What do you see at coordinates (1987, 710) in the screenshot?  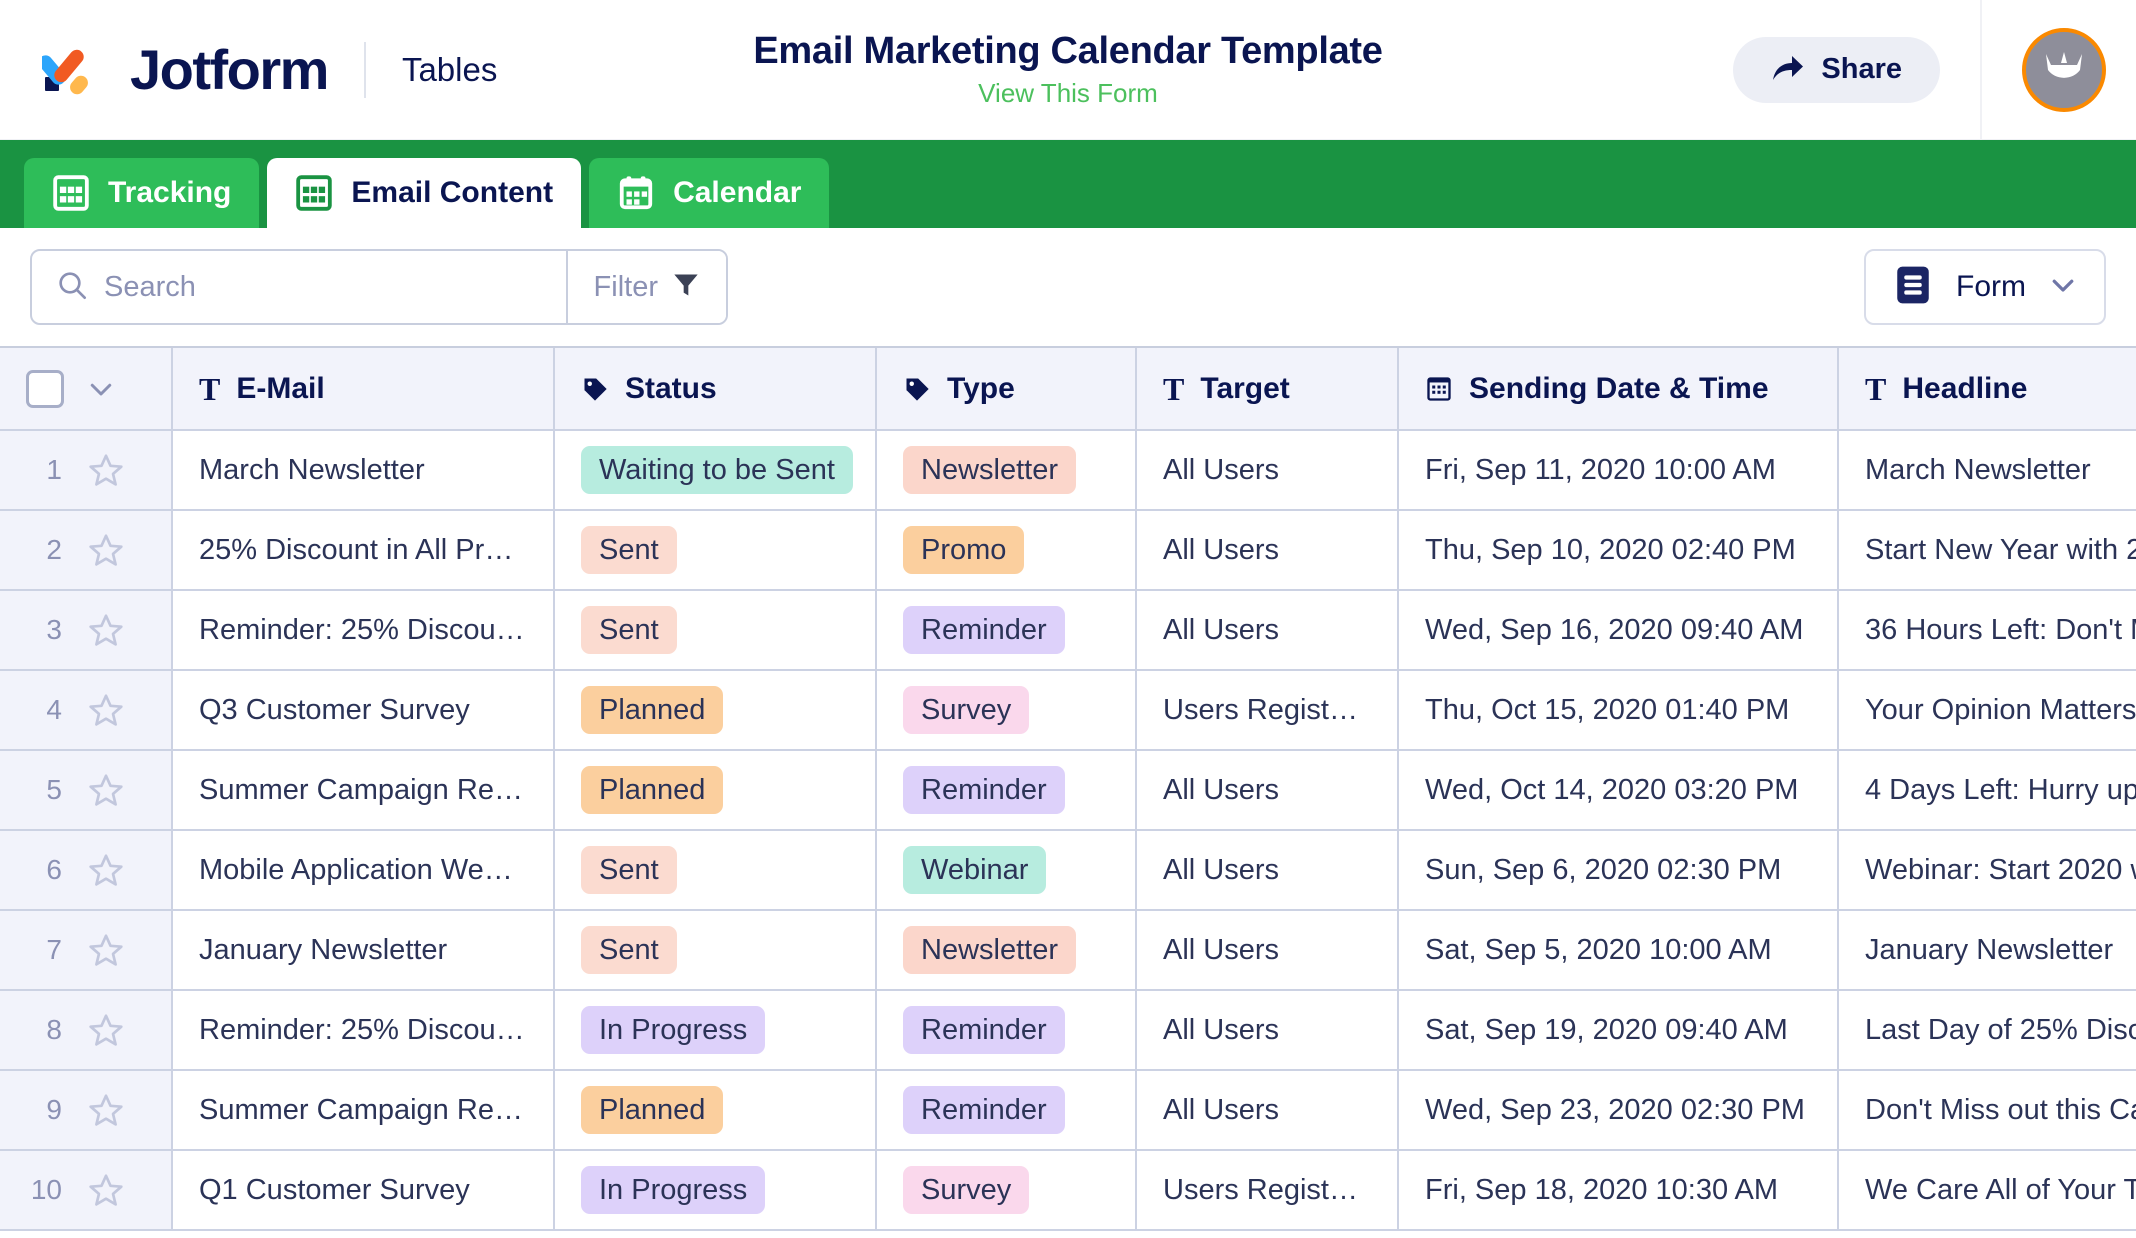 I see `cell-headline: Your Opinion Matters!` at bounding box center [1987, 710].